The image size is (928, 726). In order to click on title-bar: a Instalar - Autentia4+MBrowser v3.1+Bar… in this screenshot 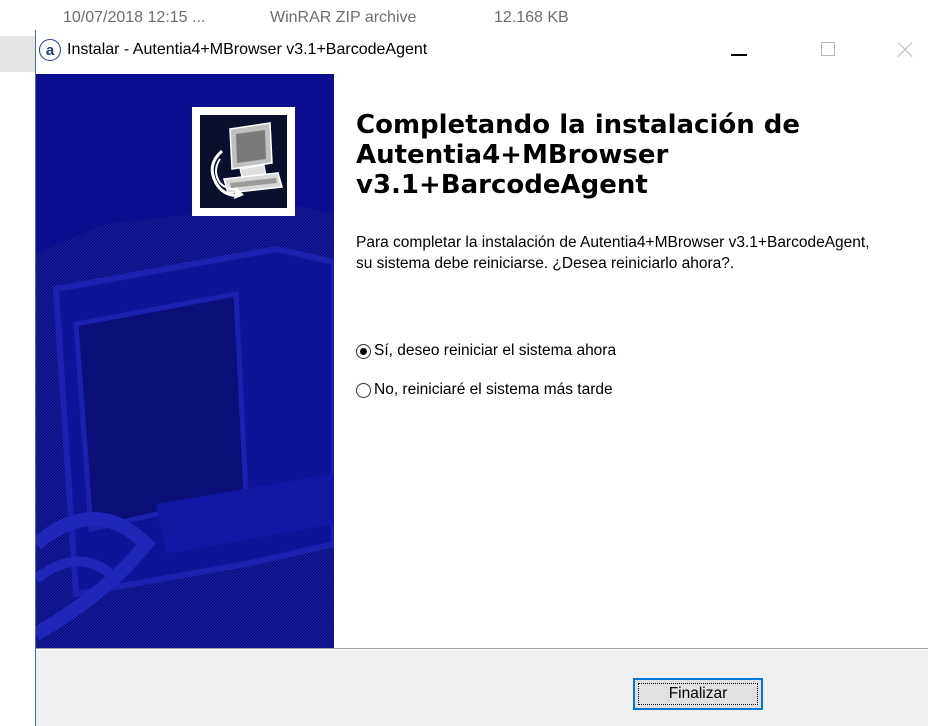, I will do `click(482, 52)`.